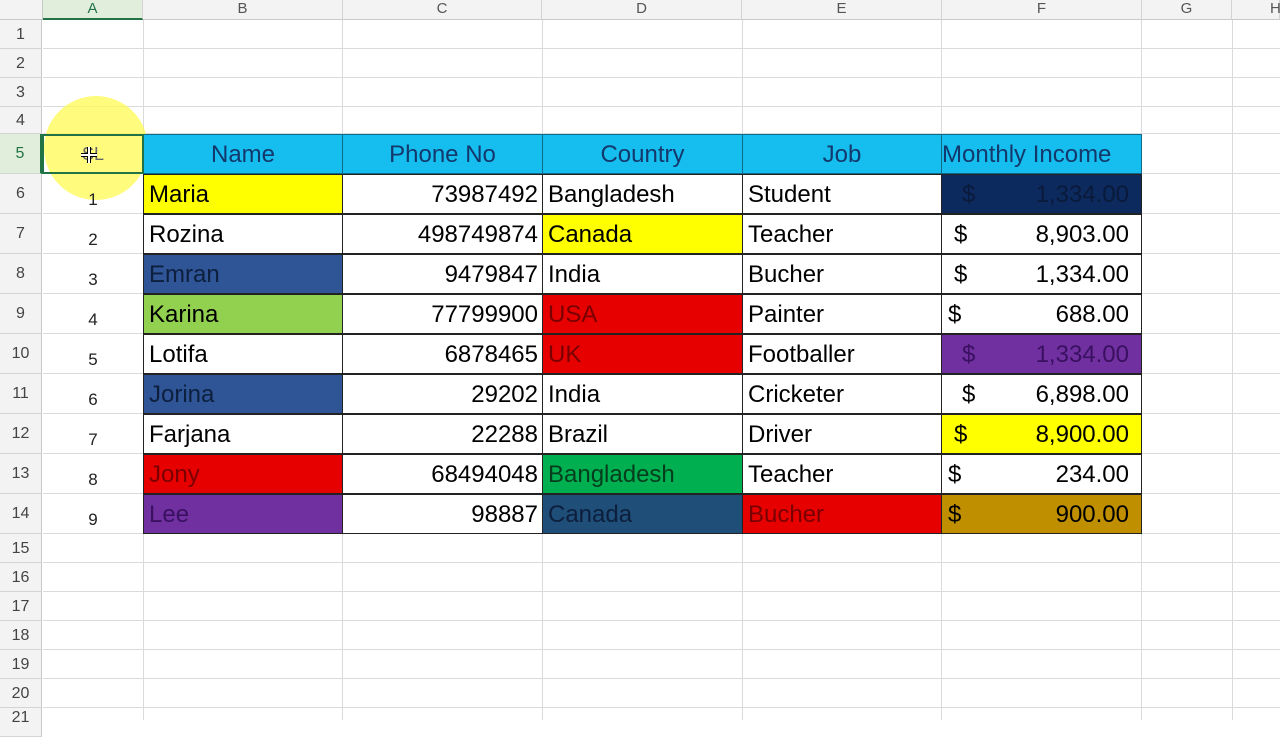 This screenshot has width=1280, height=737. Describe the element at coordinates (442, 154) in the screenshot. I see `header-phone: Phone No` at that location.